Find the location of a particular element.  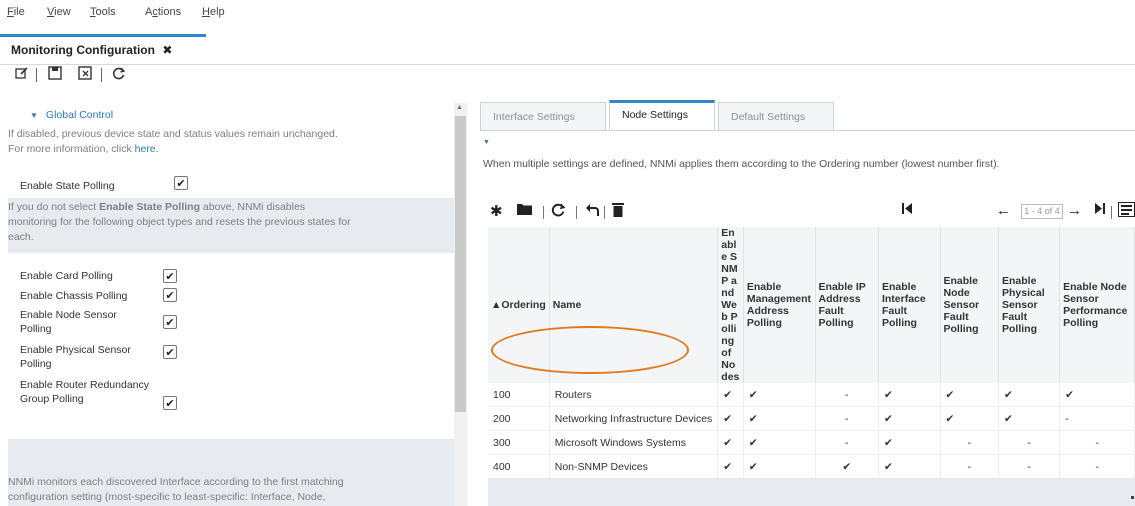

enable-node-sensor-polling-checkbox: ✔ is located at coordinates (170, 322).